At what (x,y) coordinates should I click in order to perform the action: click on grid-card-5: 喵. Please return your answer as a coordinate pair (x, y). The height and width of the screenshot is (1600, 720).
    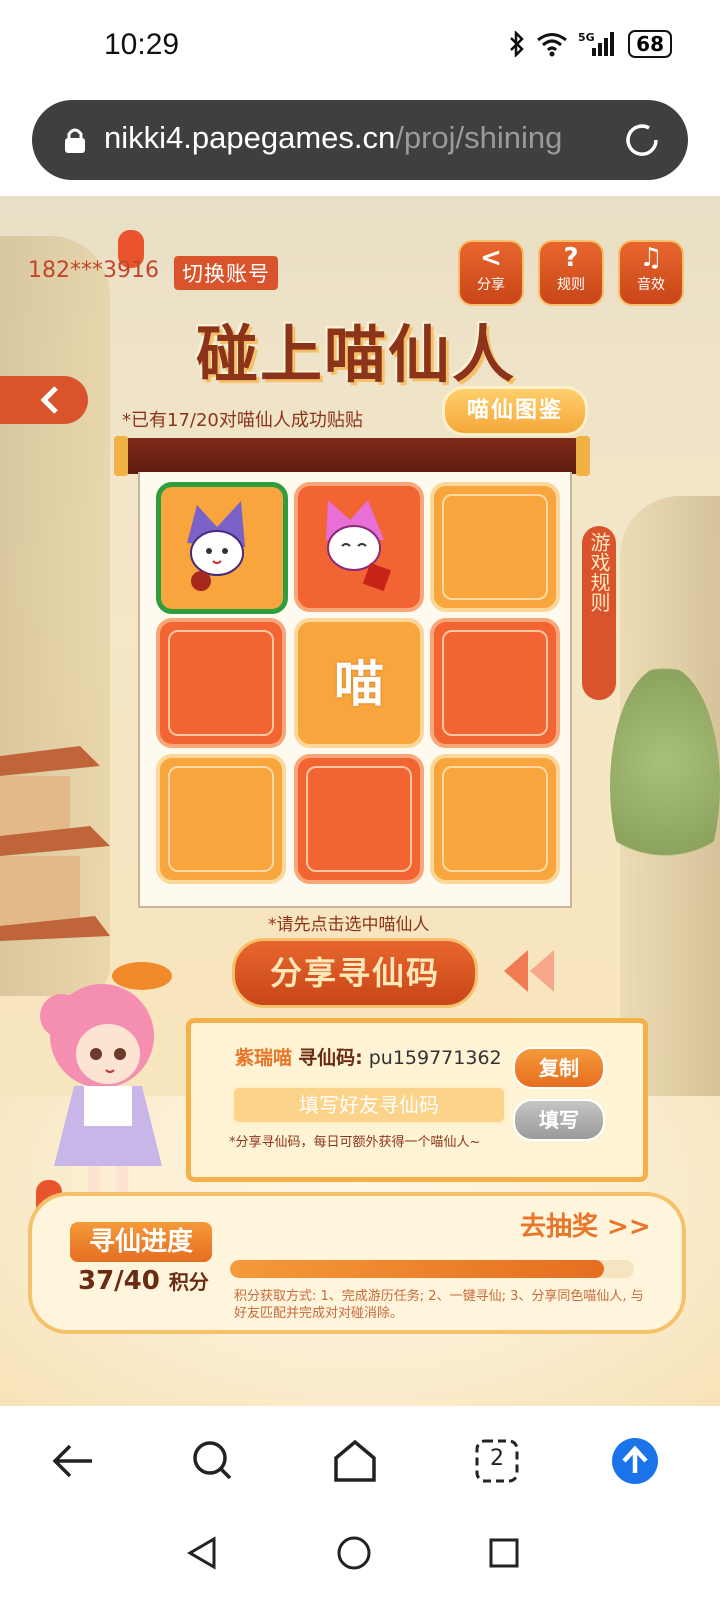
    Looking at the image, I should click on (359, 683).